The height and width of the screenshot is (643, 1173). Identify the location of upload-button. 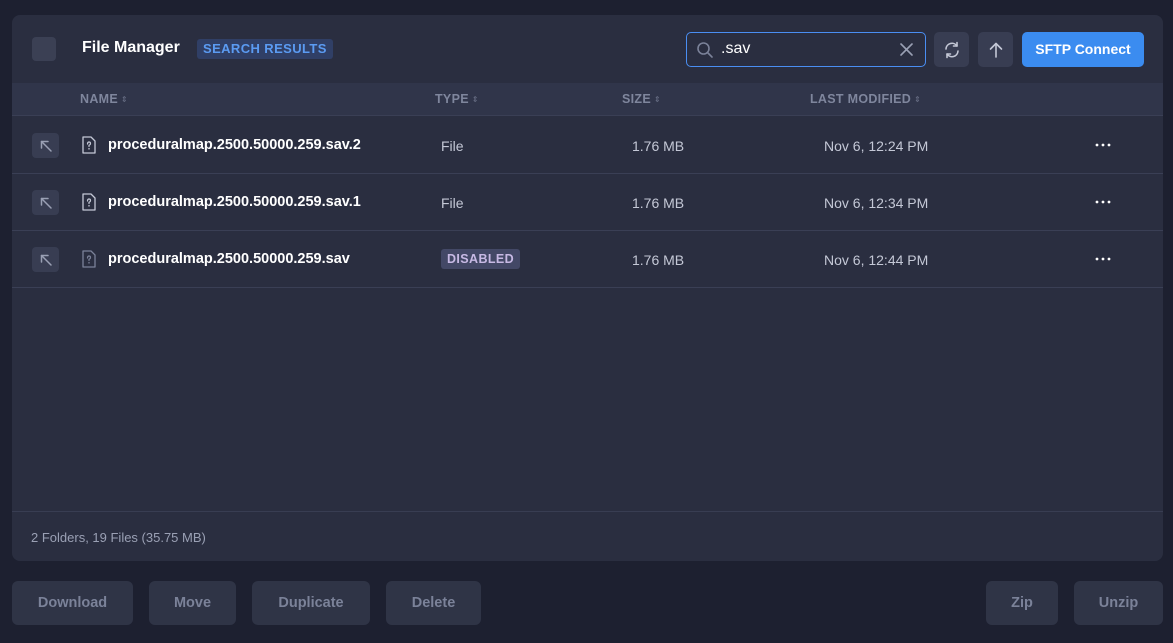
(995, 49).